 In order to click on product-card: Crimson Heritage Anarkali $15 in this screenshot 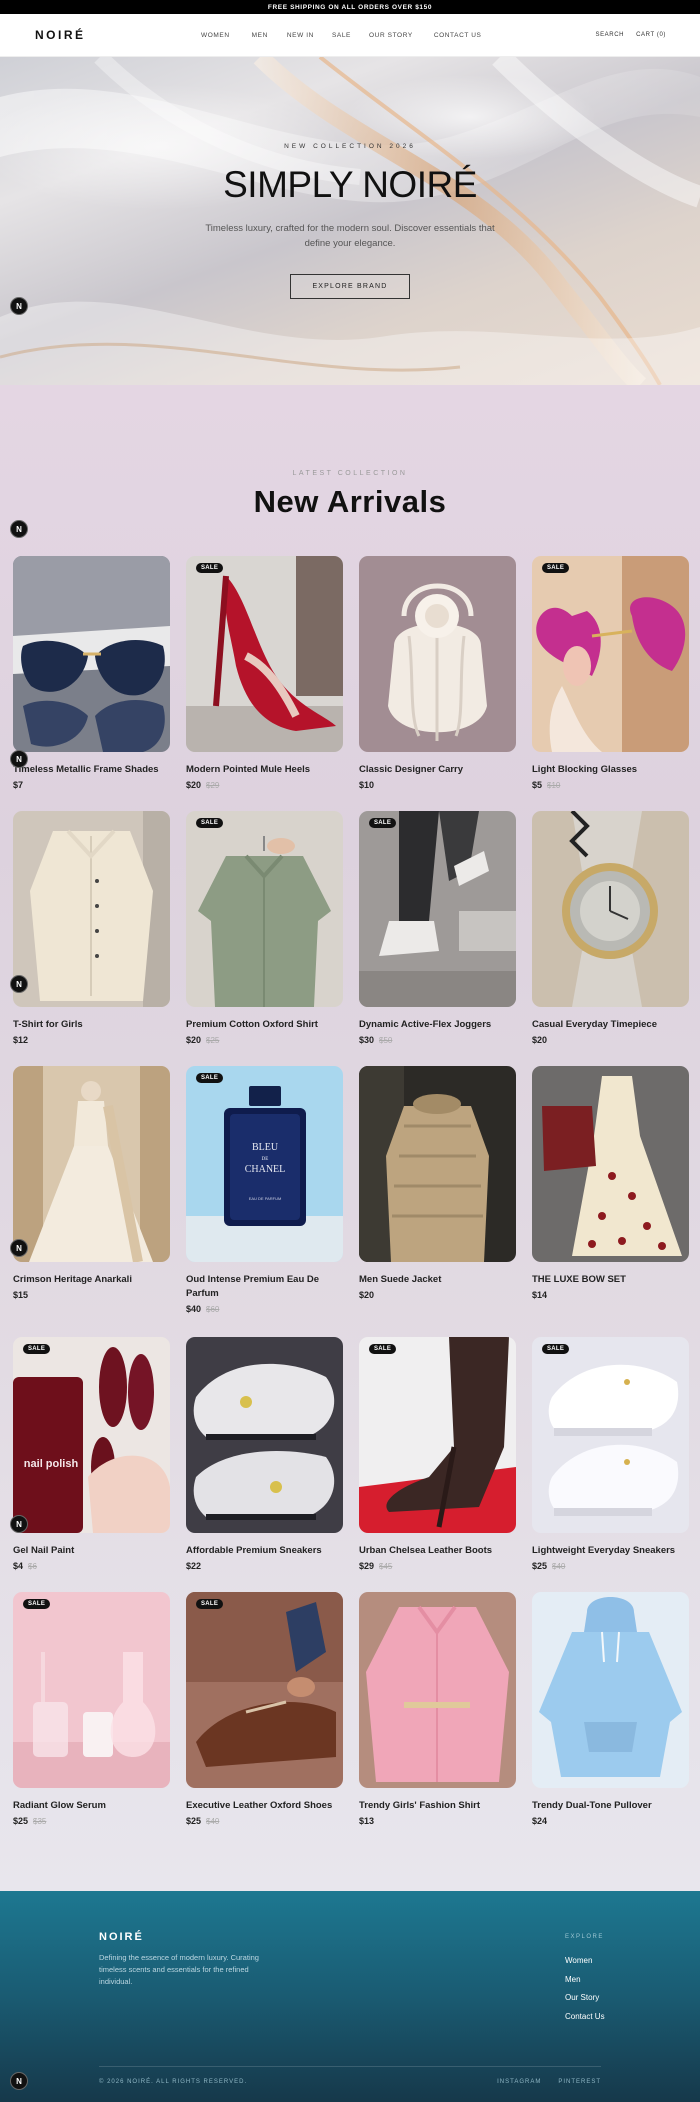, I will do `click(91, 1183)`.